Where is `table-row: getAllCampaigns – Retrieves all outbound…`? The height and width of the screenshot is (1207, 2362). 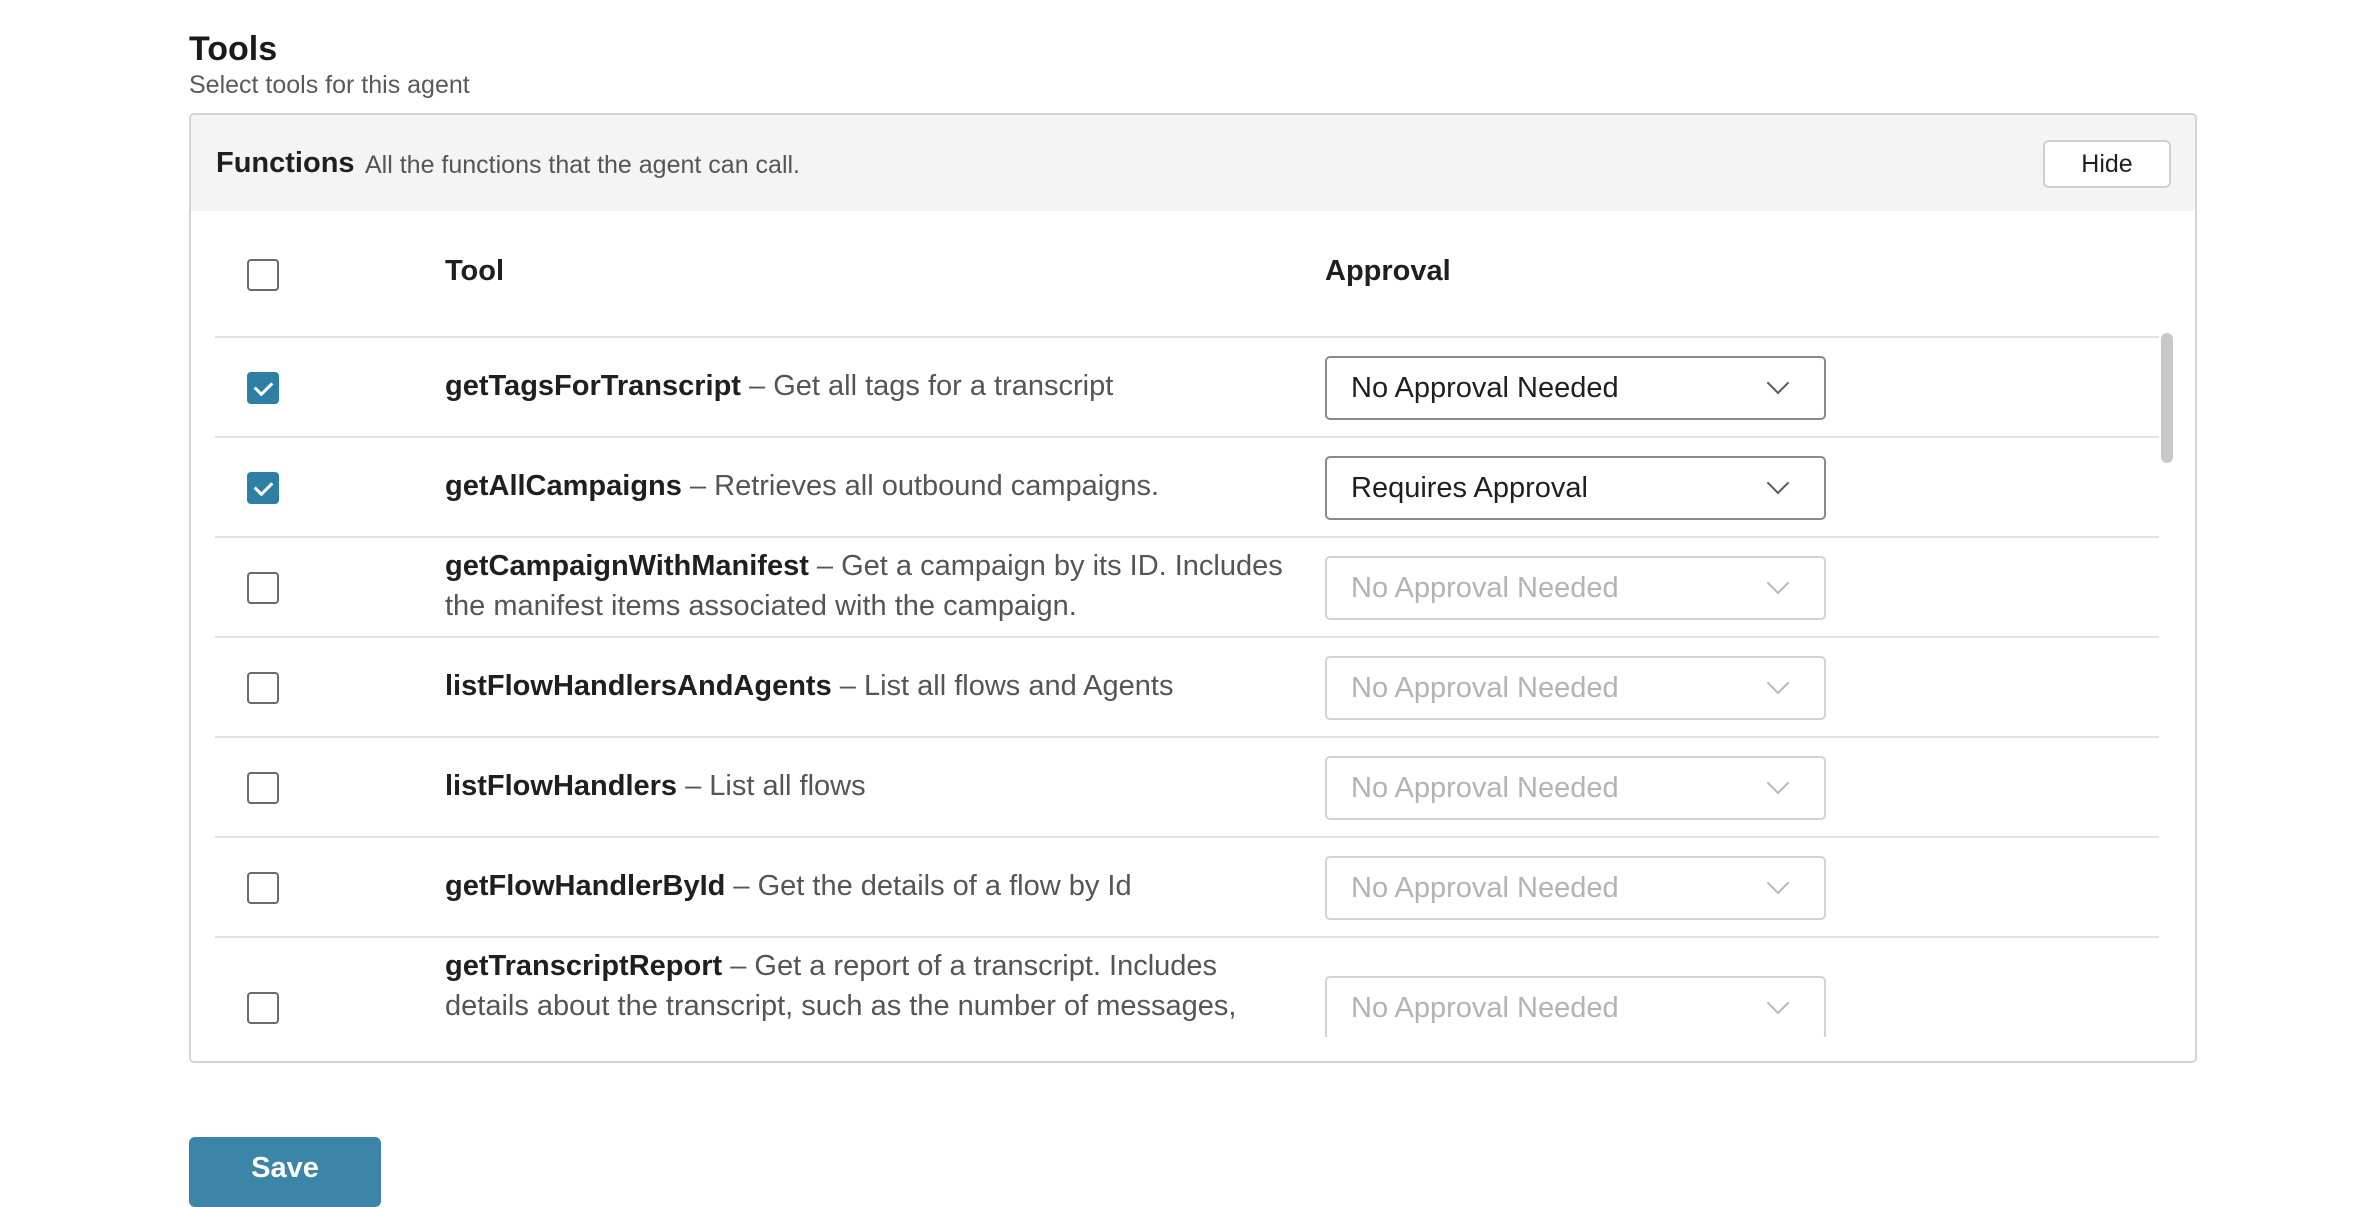
table-row: getAllCampaigns – Retrieves all outbound… is located at coordinates (1187, 488).